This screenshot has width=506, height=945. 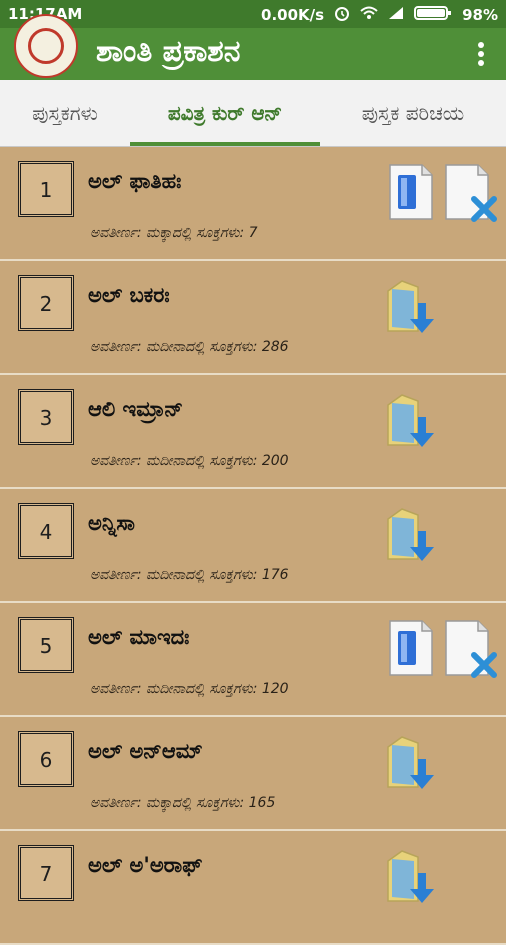 What do you see at coordinates (145, 865) in the screenshot?
I see `surah-name: ಅಲ್ ಅ'ಅರಾಫ್` at bounding box center [145, 865].